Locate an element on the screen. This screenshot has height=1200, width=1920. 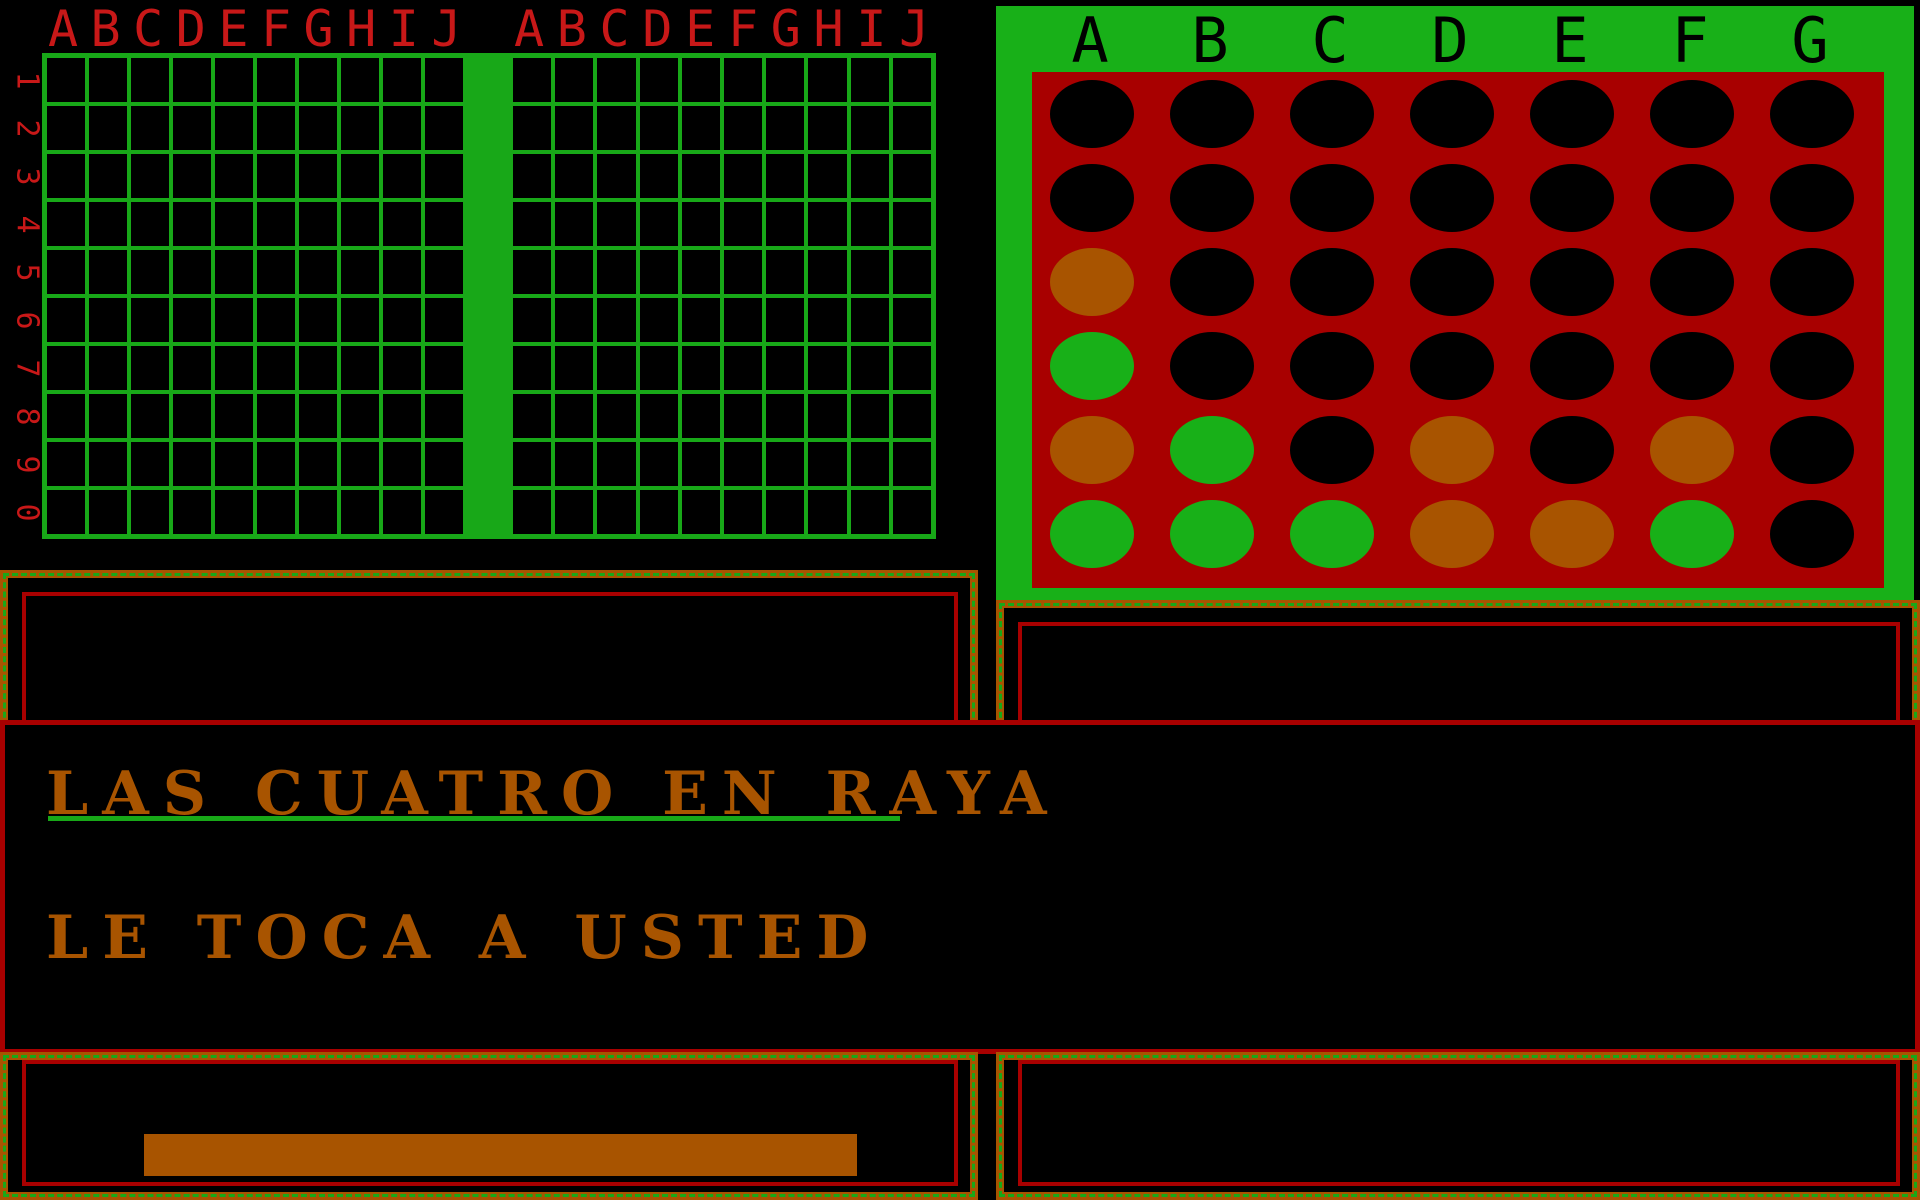
player-grid-cell-h6 is located at coordinates (360, 320).